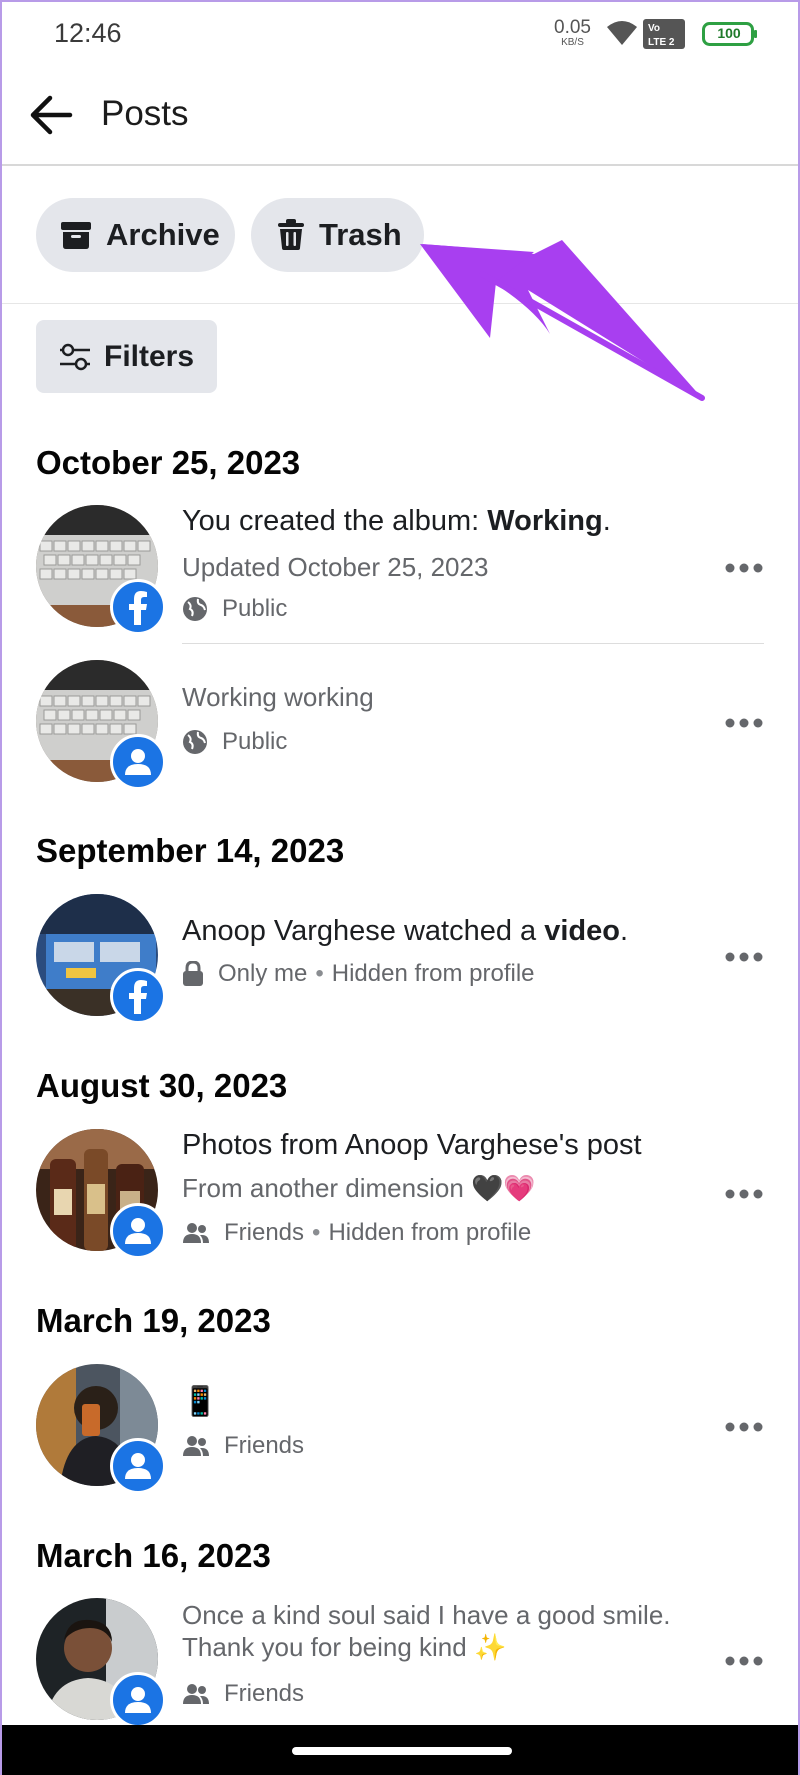 The height and width of the screenshot is (1775, 800). I want to click on filters-label: Filters, so click(149, 356).